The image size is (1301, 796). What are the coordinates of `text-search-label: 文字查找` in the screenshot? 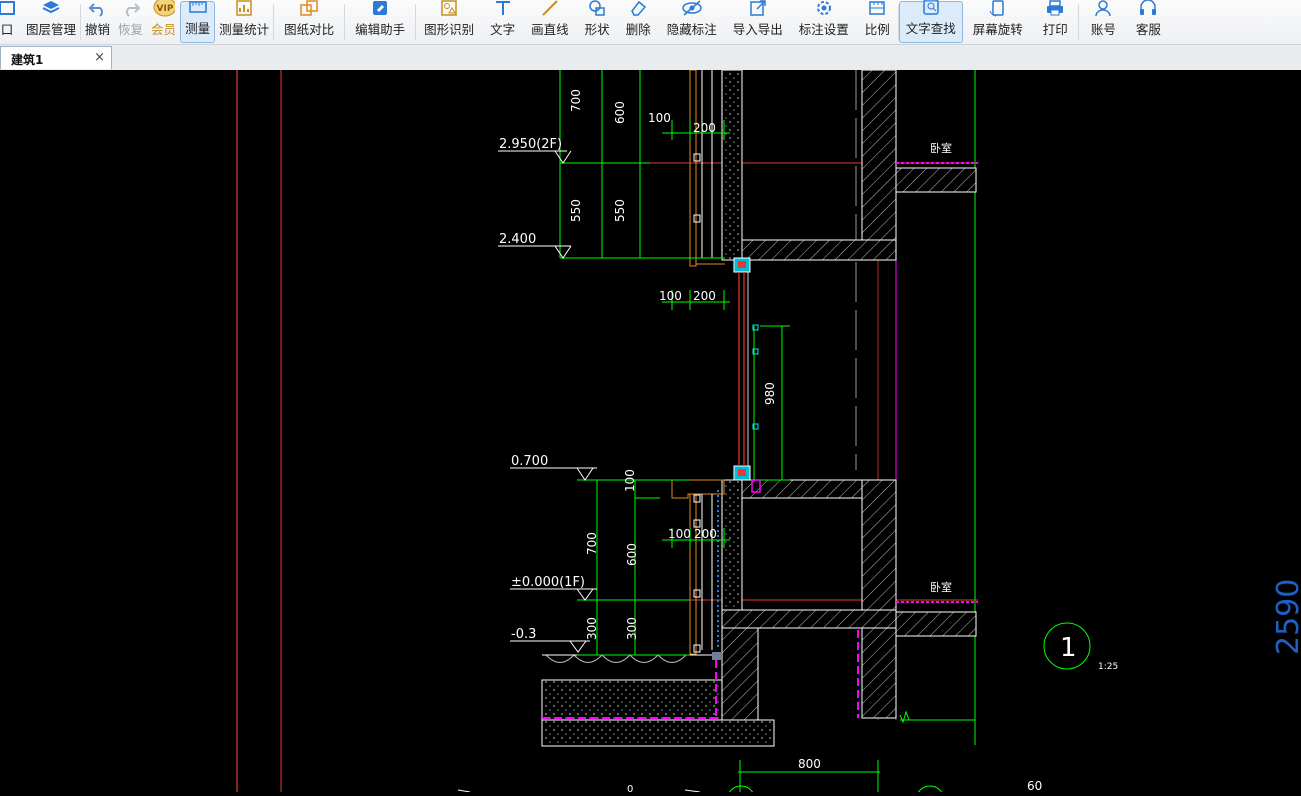 It's located at (930, 28).